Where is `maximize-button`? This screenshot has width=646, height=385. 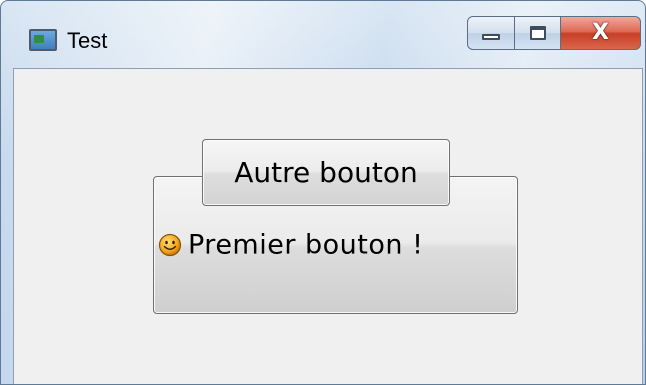
maximize-button is located at coordinates (538, 33).